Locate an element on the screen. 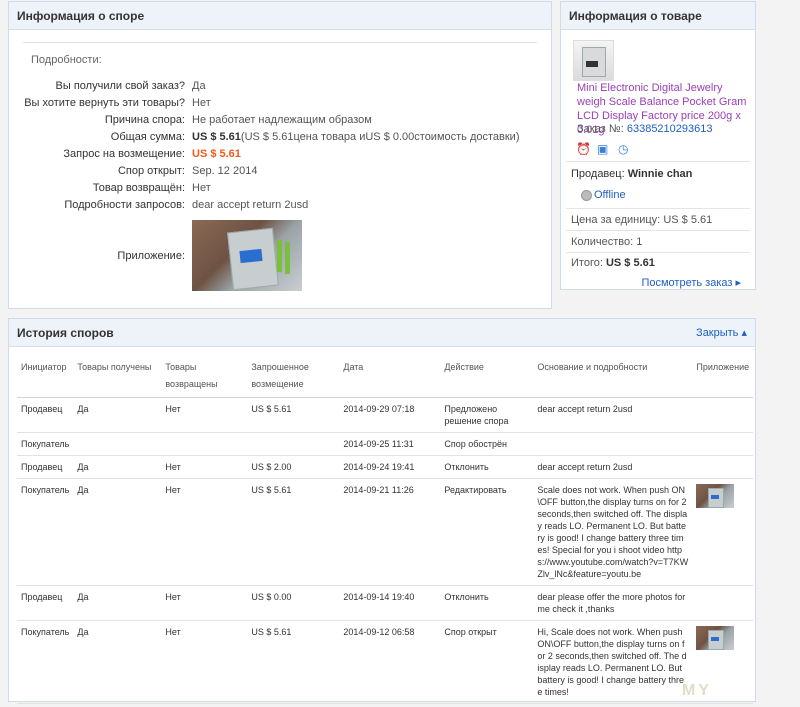  detail-row-returned: Товар возвращён: Нет is located at coordinates (280, 188).